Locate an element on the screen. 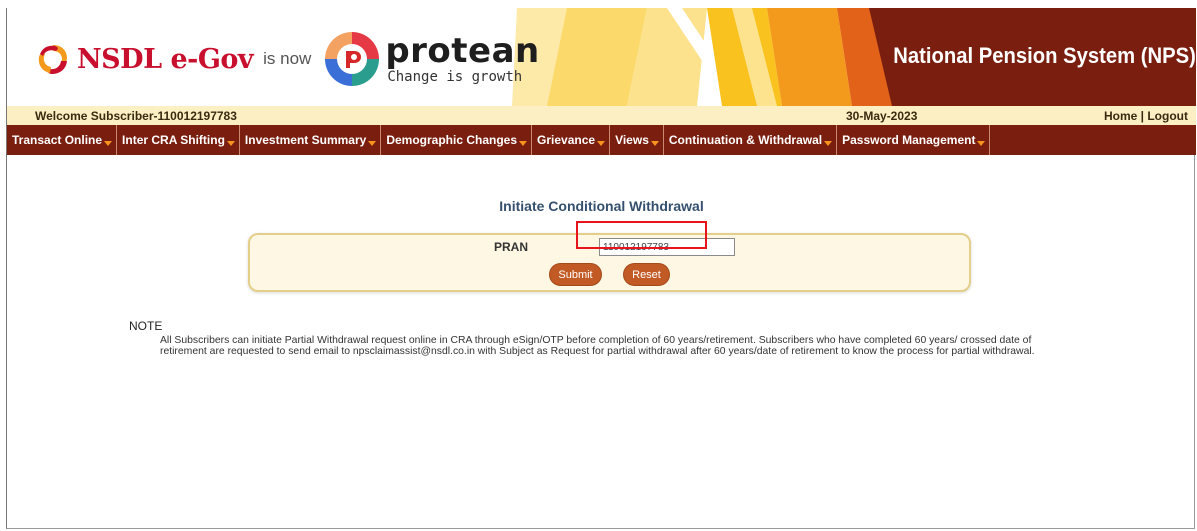 This screenshot has height=531, width=1197. welcome-text: Welcome Subscriber-110012197783 is located at coordinates (136, 116).